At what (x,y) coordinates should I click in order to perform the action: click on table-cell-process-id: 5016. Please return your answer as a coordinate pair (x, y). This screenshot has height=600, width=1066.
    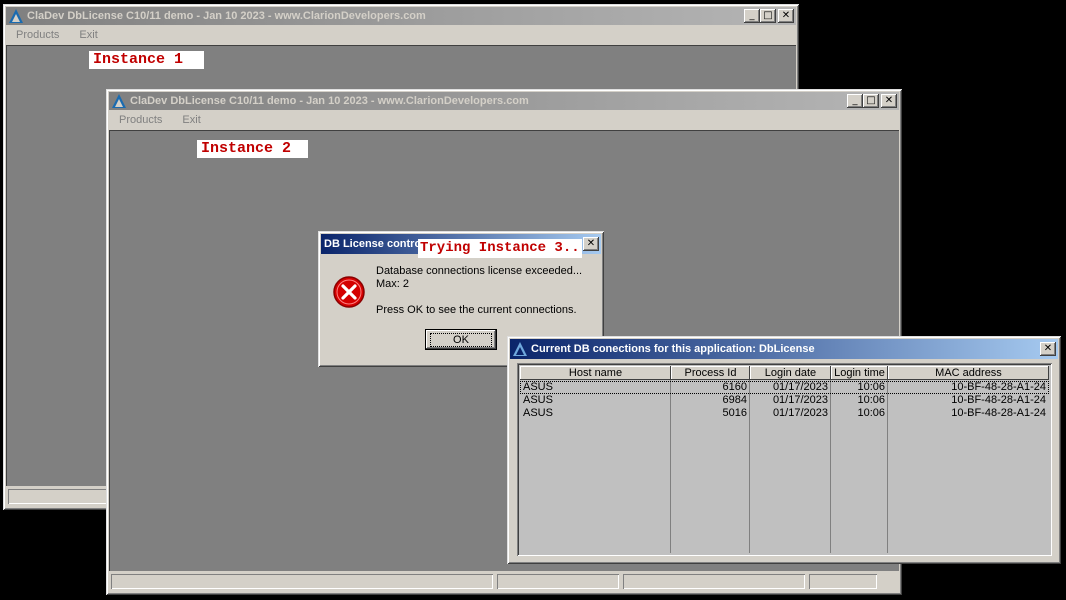
    Looking at the image, I should click on (709, 413).